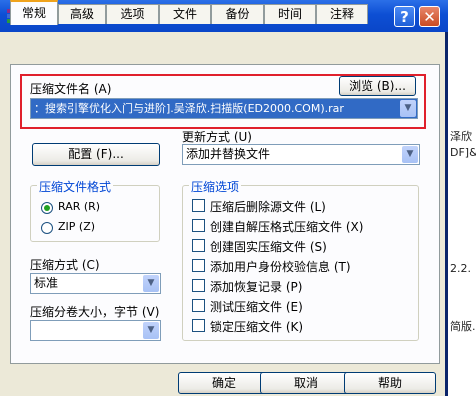  Describe the element at coordinates (301, 154) in the screenshot. I see `update-mode-select: 添加并替换文件 ▼` at that location.